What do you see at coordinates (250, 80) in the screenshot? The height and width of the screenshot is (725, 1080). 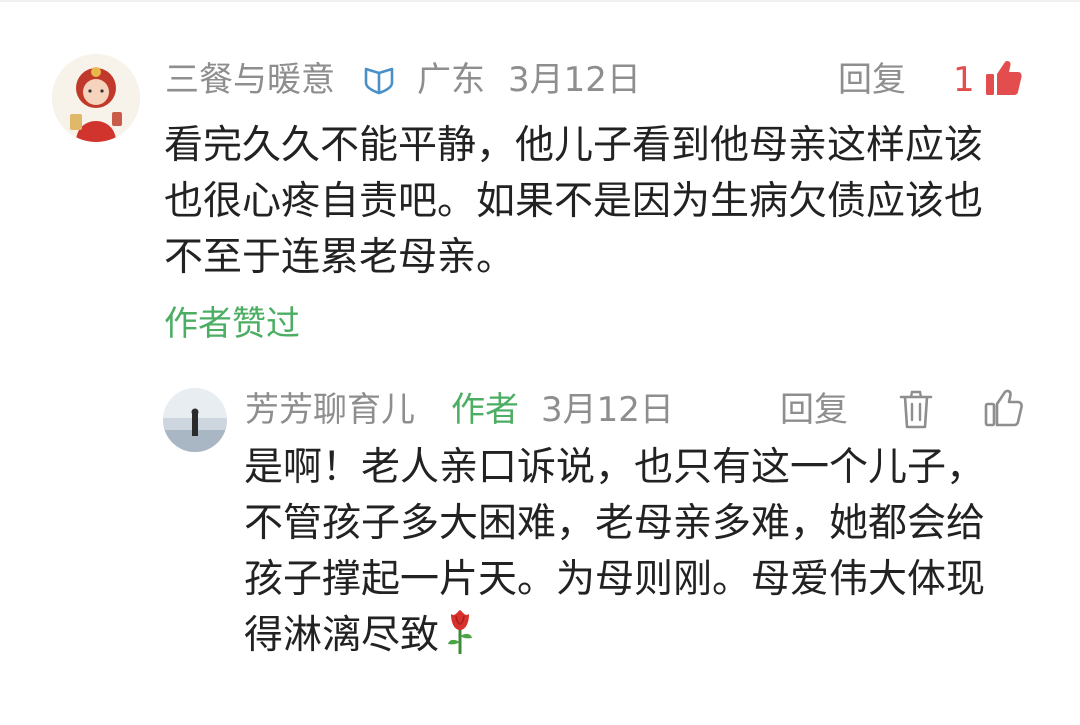 I see `username: 三餐与暖意` at bounding box center [250, 80].